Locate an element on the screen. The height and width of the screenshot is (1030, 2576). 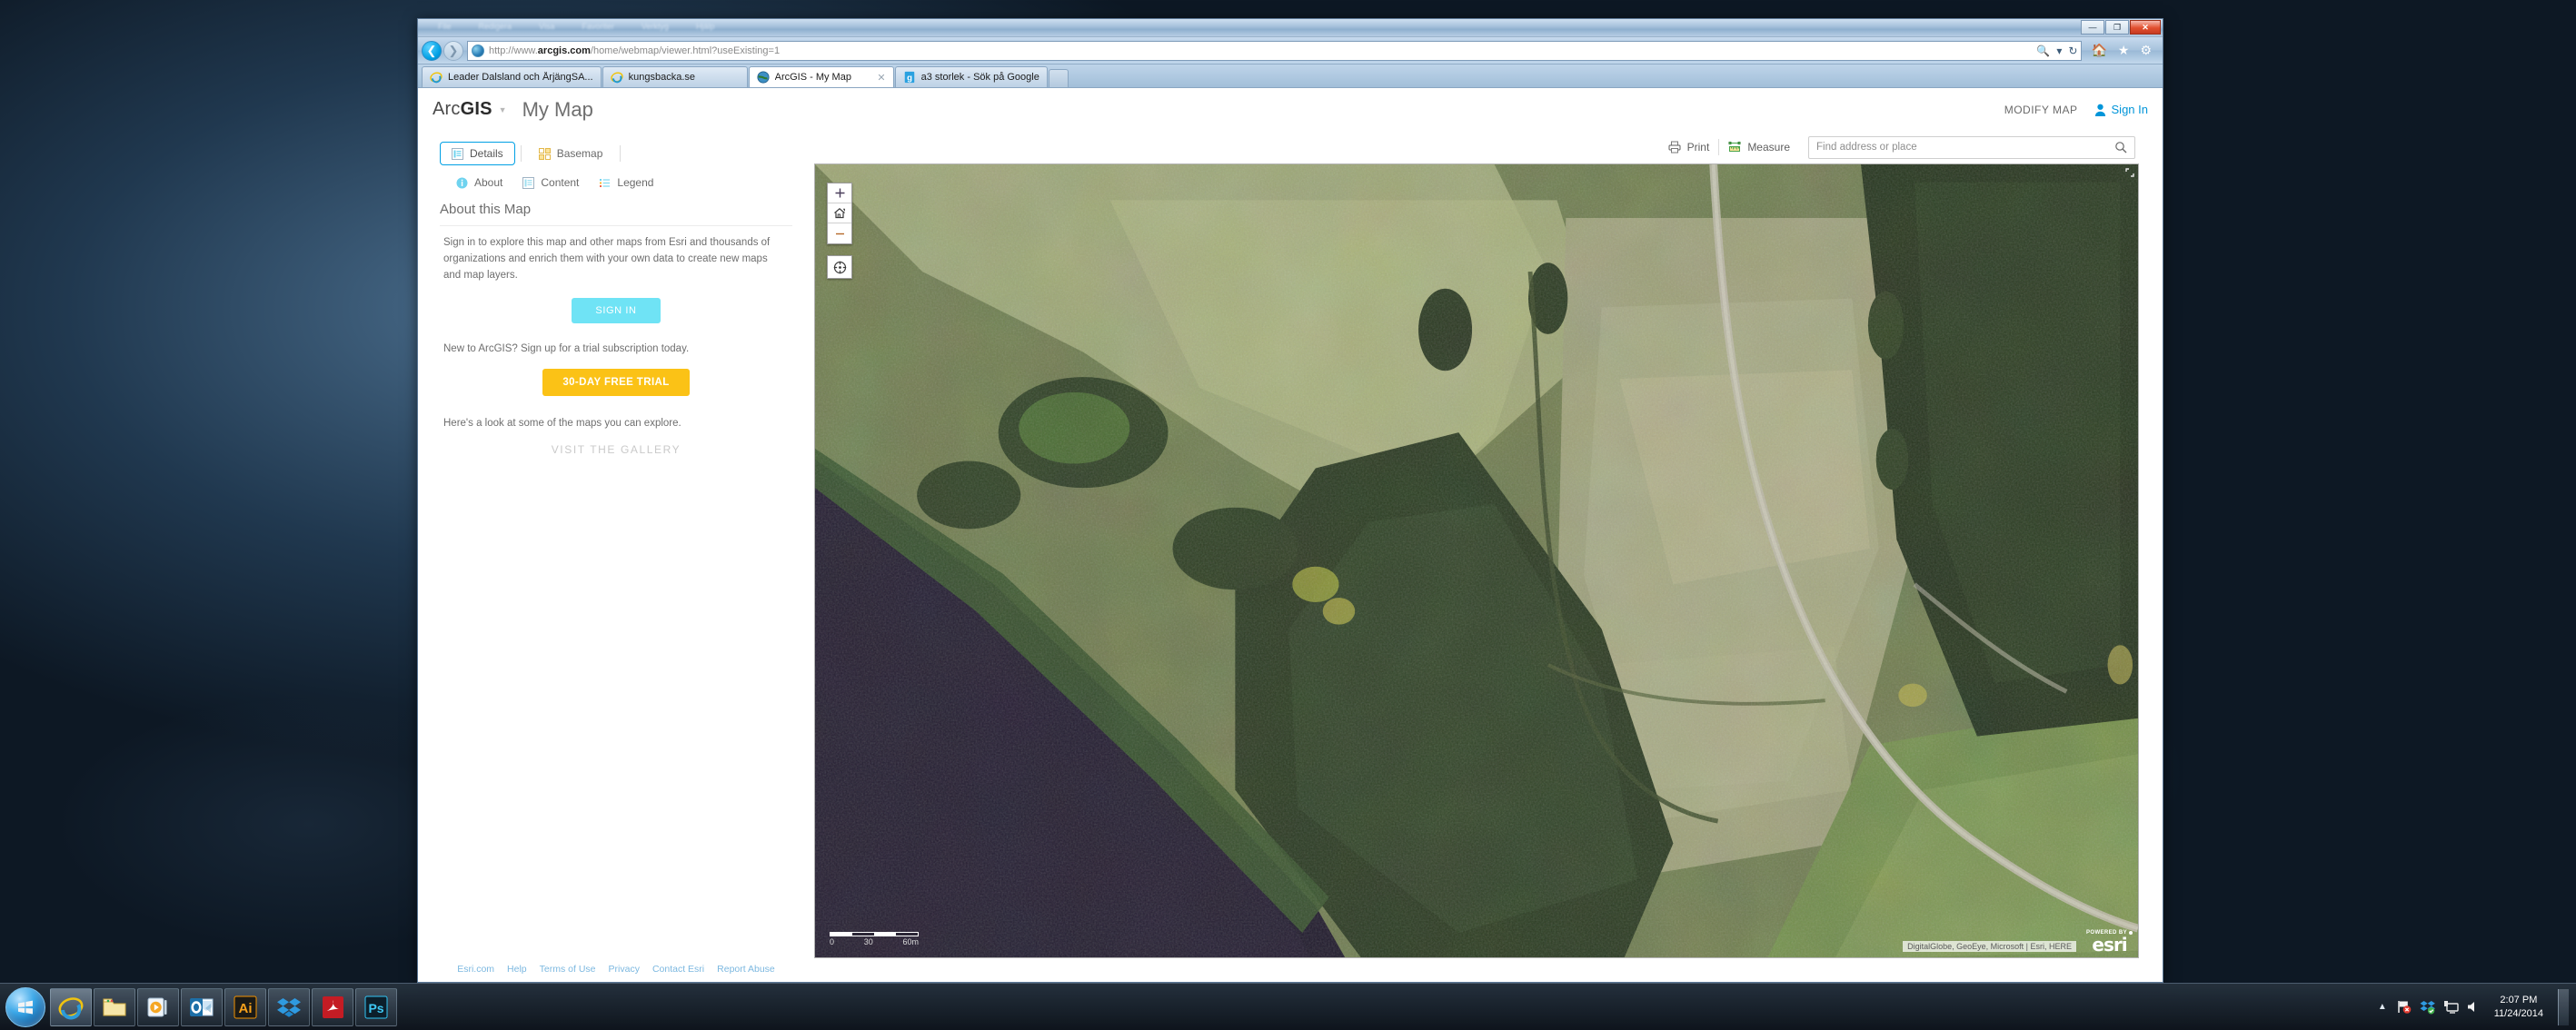
menu-item-help: Hjälp is located at coordinates (705, 26).